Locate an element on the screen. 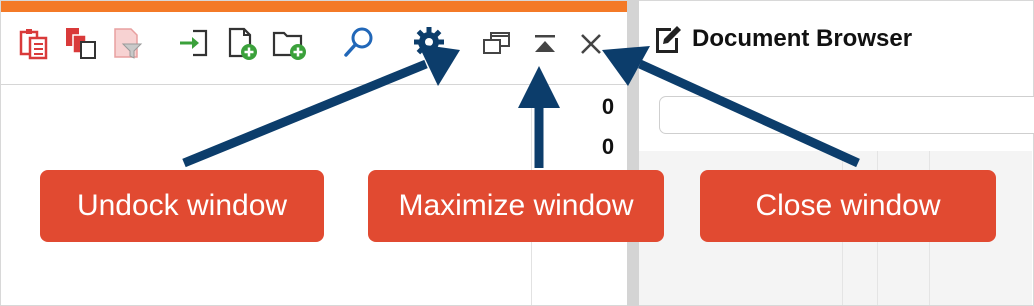 The width and height of the screenshot is (1034, 306). arrow-undock is located at coordinates (321, 106).